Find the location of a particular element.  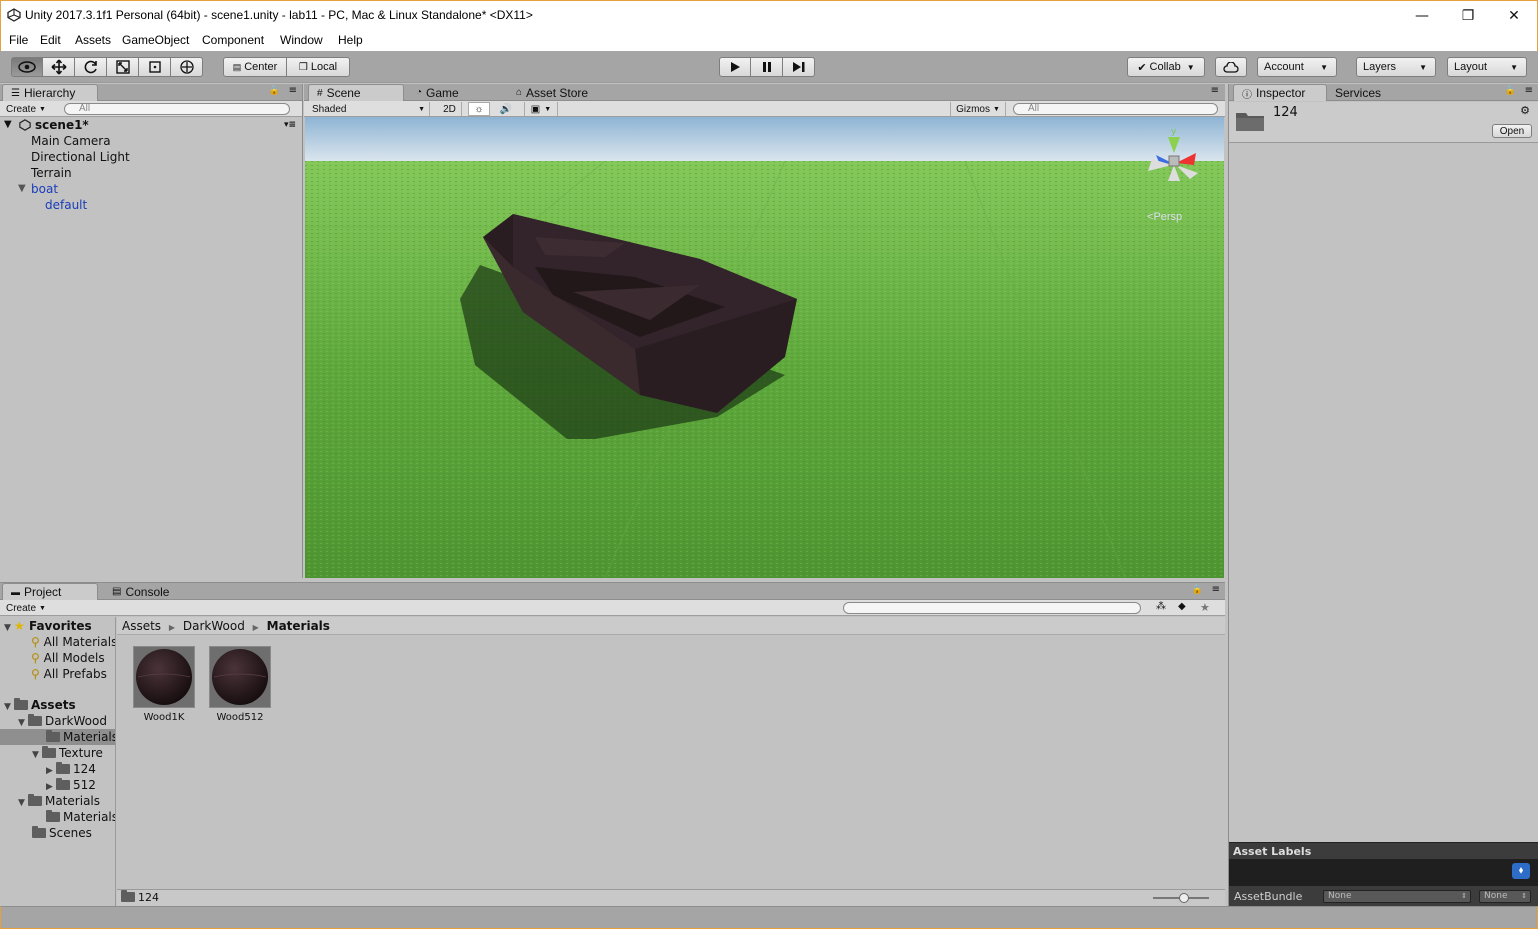

tree-darkwood: ▼ DarkWood is located at coordinates (62, 721).